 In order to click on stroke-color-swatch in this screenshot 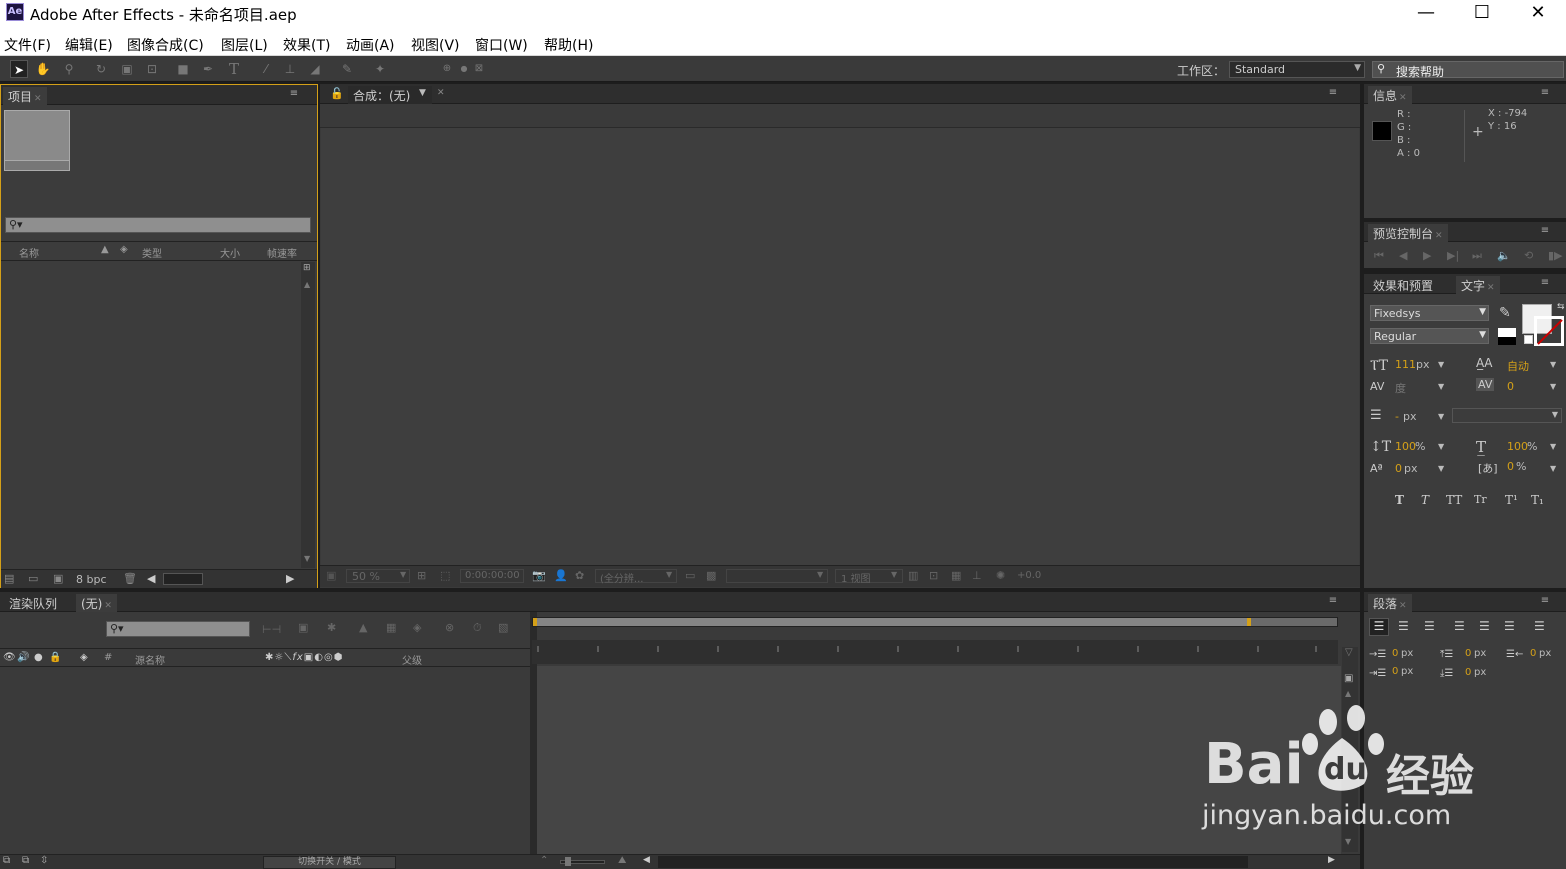, I will do `click(1549, 331)`.